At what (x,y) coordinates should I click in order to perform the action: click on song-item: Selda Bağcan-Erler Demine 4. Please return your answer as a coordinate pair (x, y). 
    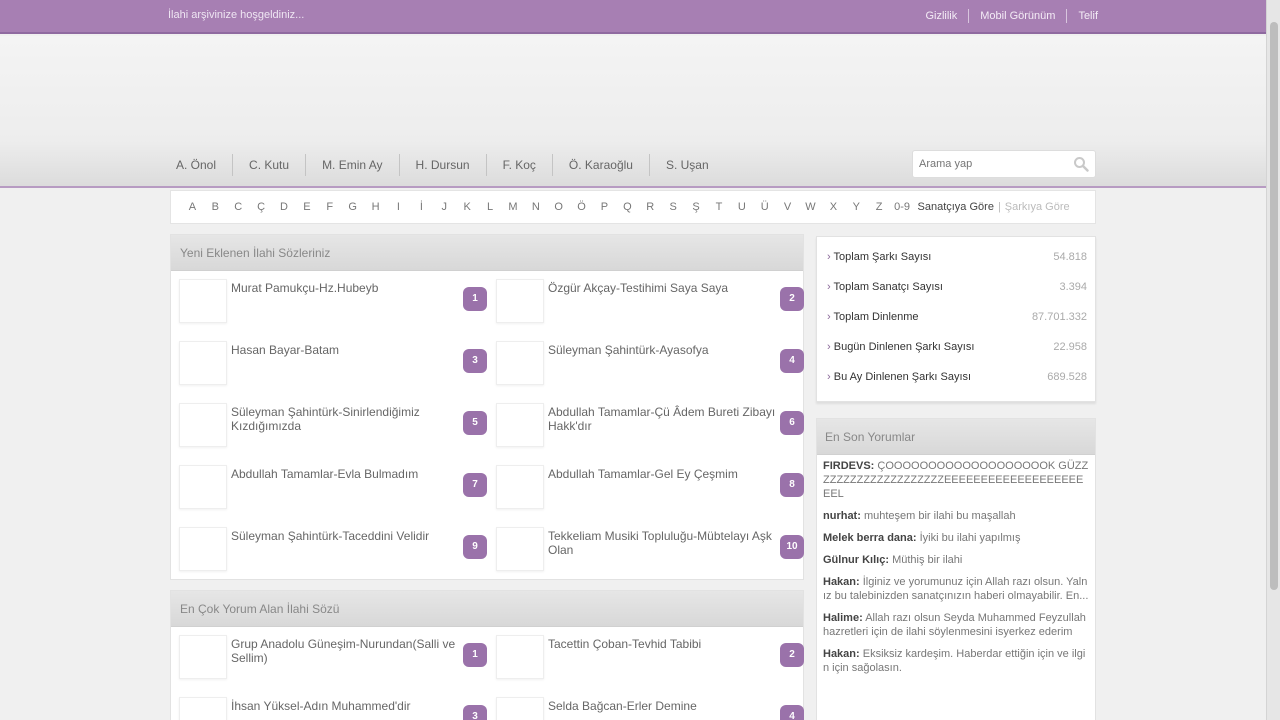
    Looking at the image, I should click on (646, 706).